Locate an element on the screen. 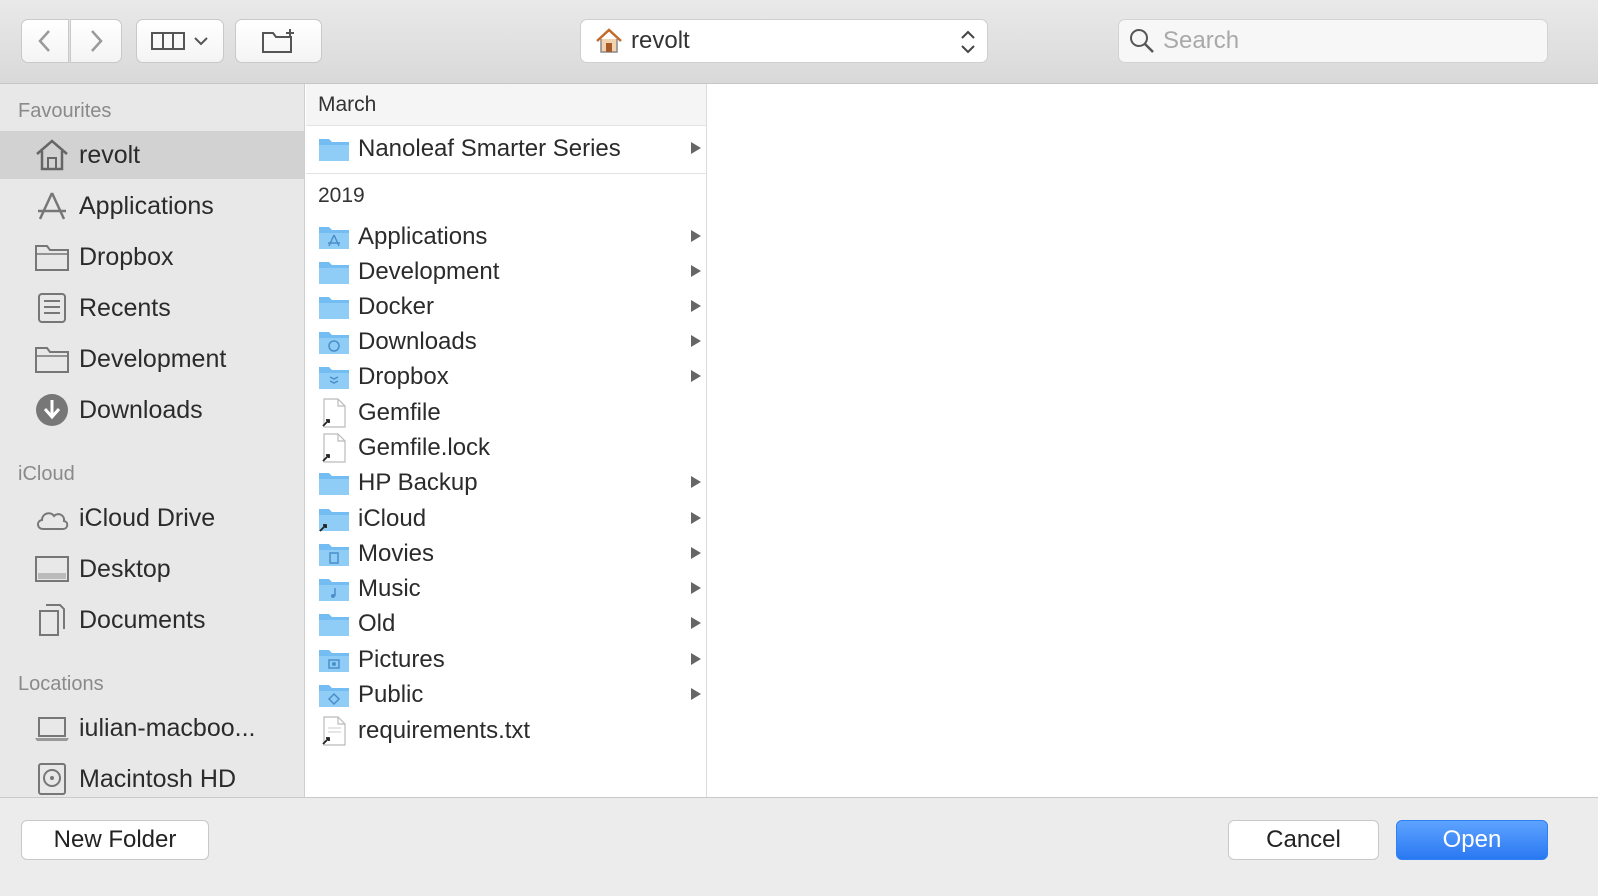 The image size is (1598, 896). cloud-icon is located at coordinates (52, 518).